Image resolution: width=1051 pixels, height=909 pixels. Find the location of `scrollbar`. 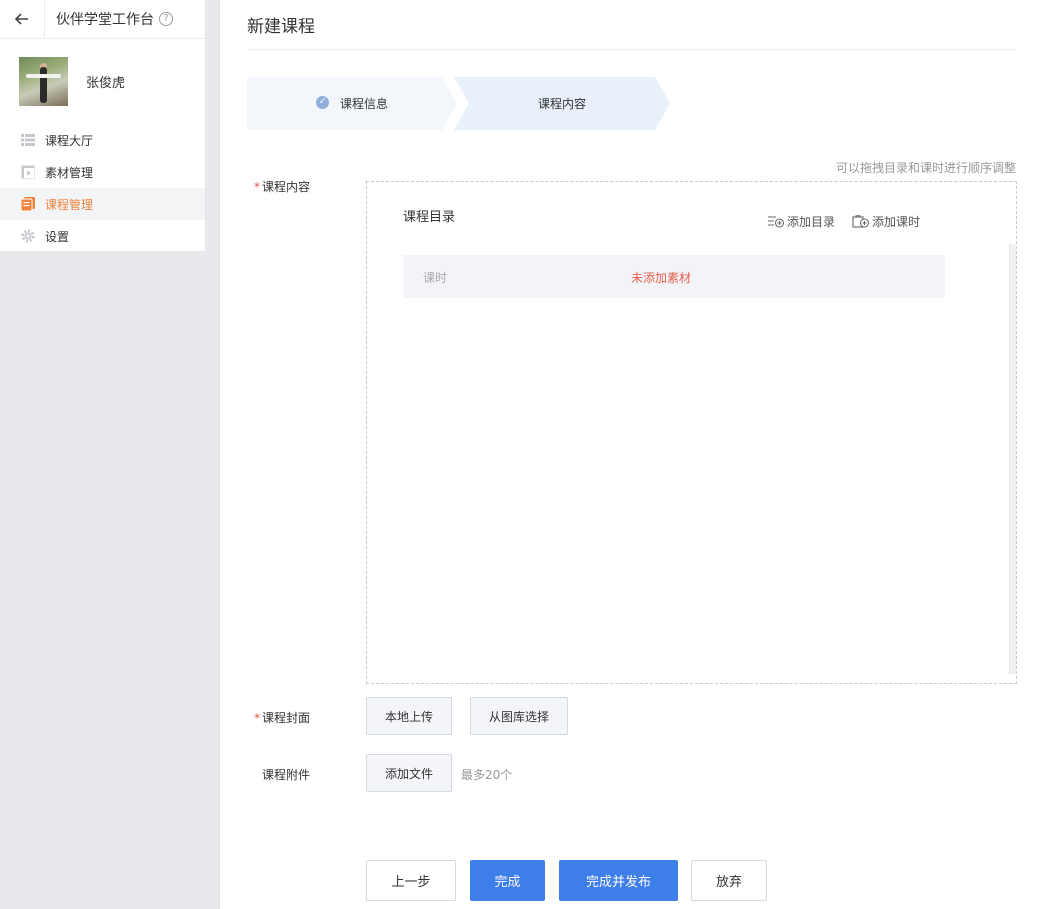

scrollbar is located at coordinates (1012, 459).